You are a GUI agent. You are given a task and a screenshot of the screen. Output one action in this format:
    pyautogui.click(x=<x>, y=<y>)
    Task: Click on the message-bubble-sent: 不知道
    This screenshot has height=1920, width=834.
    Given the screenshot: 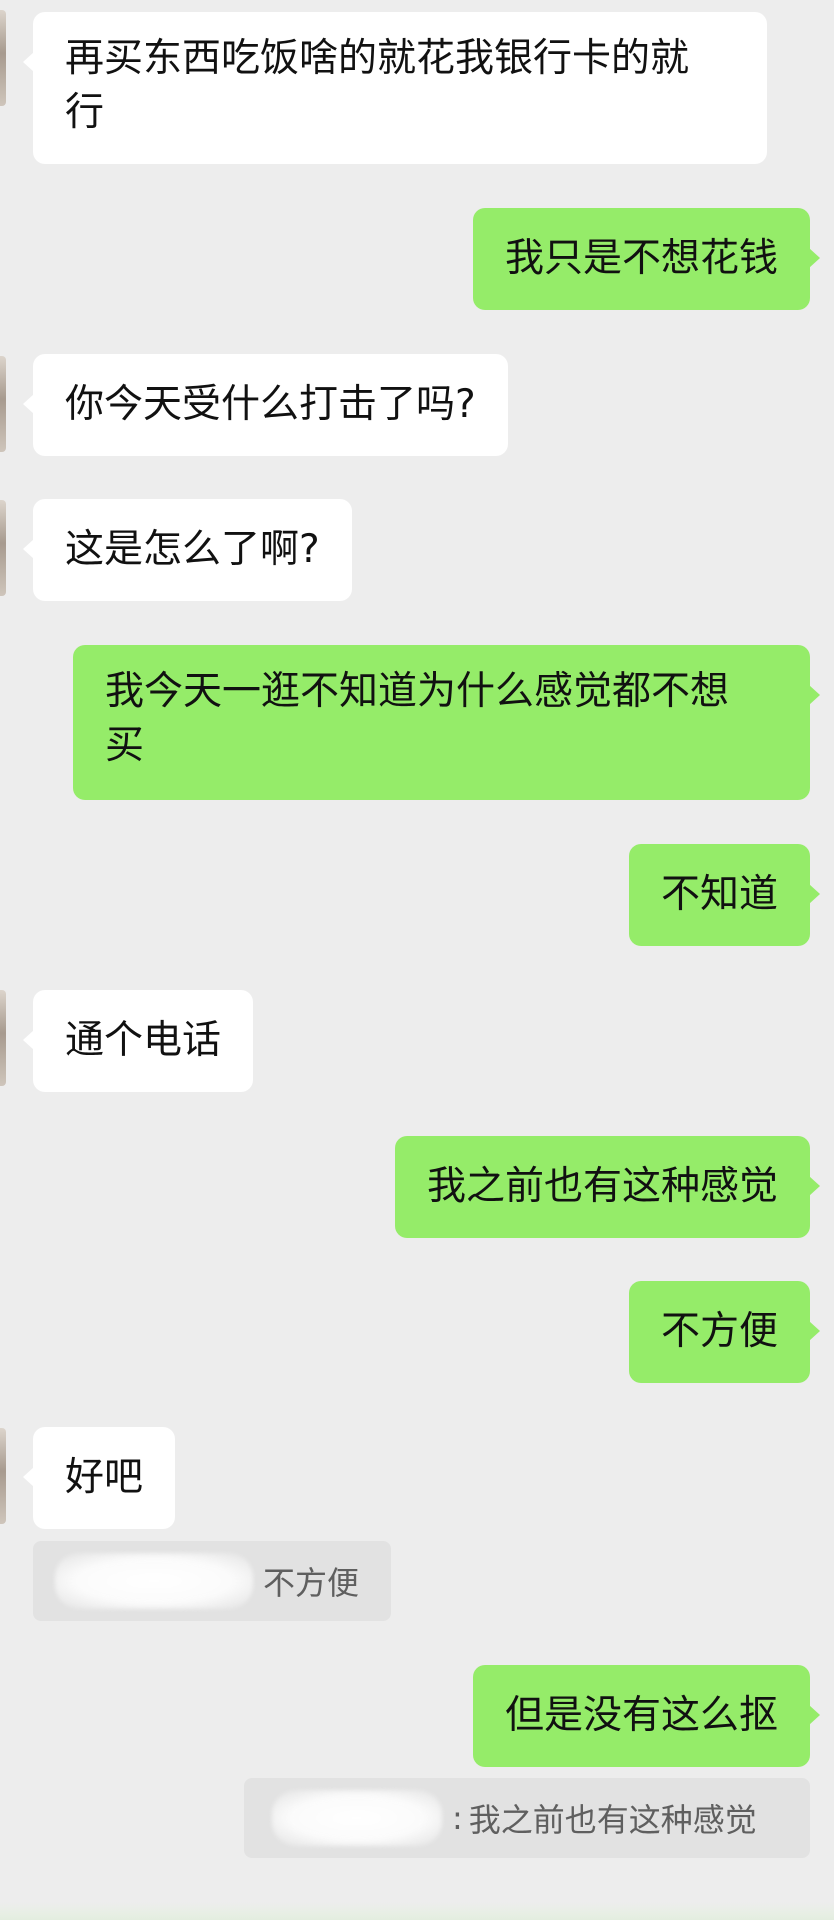 What is the action you would take?
    pyautogui.click(x=724, y=895)
    